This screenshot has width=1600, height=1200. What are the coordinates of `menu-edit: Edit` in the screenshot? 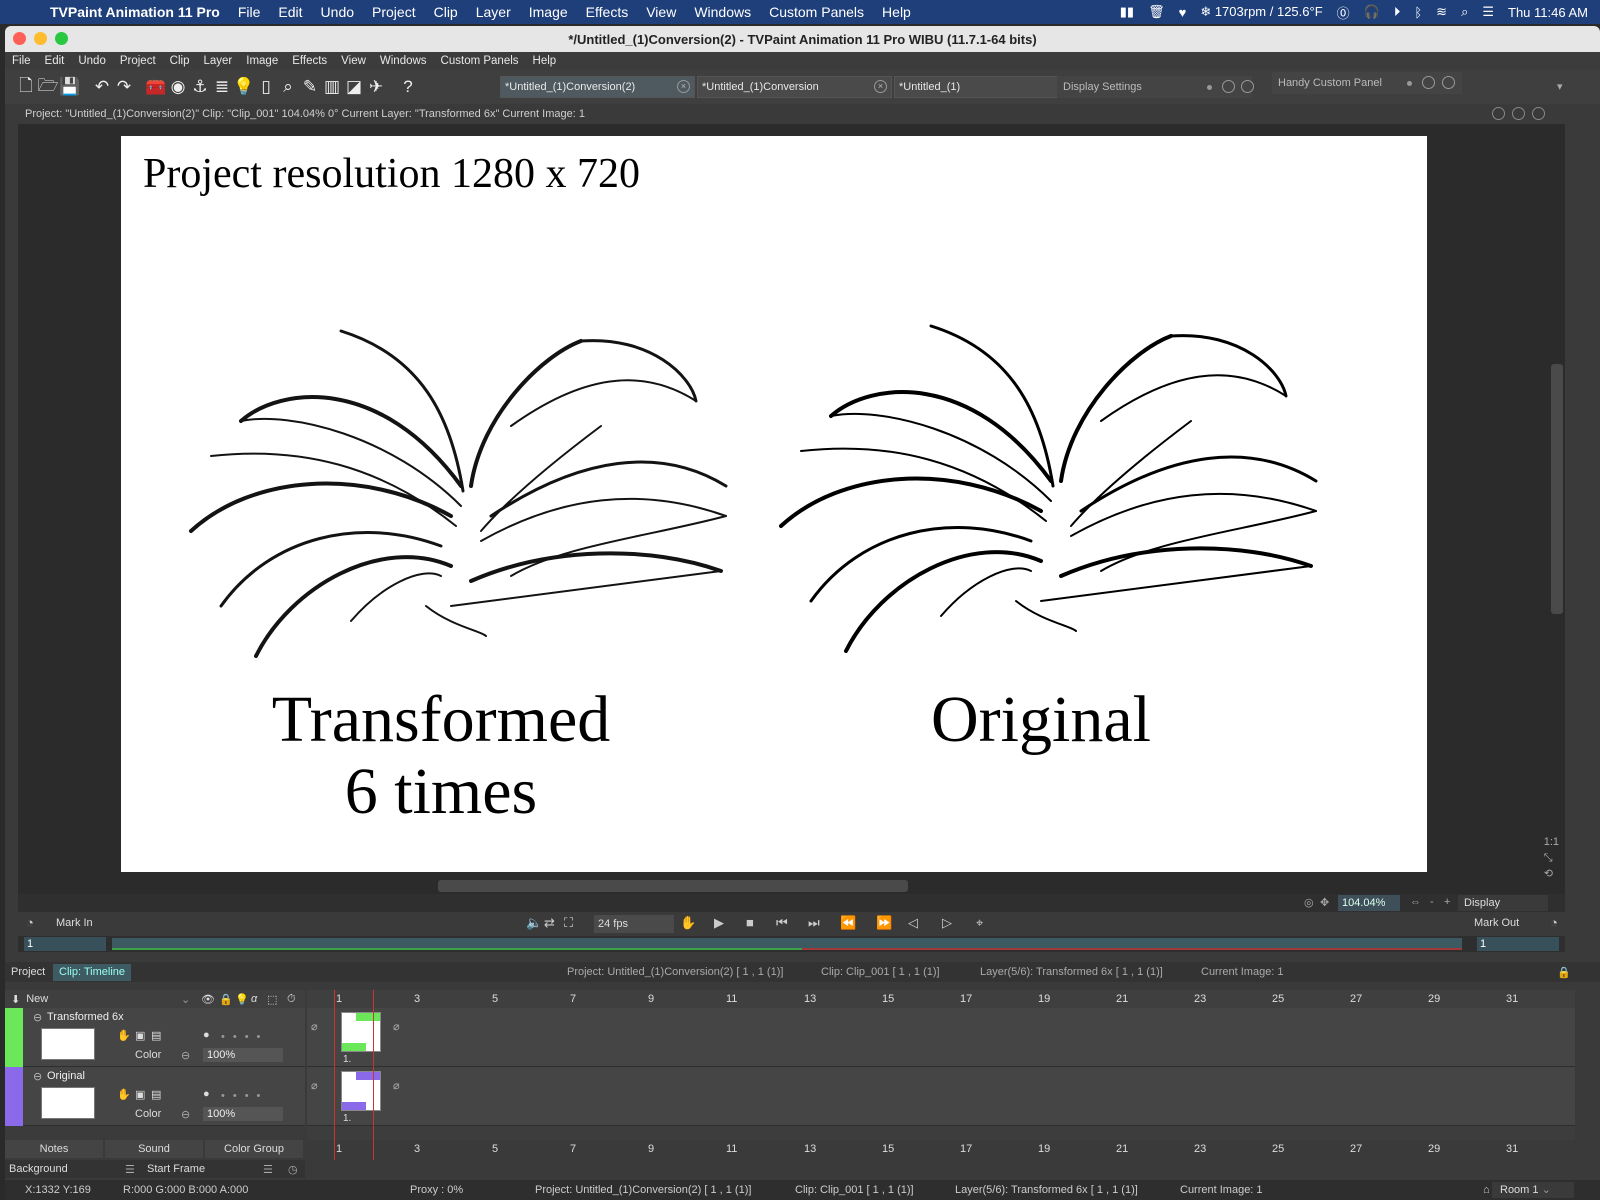 It's located at (290, 12).